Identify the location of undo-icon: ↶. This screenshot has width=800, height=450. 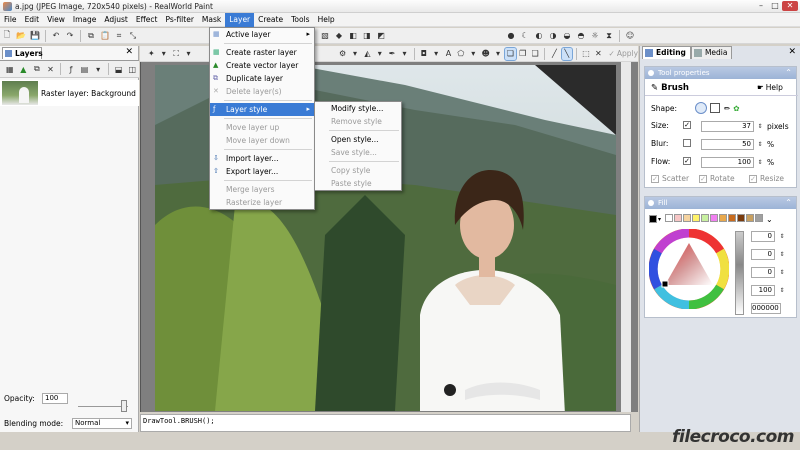
(56, 36).